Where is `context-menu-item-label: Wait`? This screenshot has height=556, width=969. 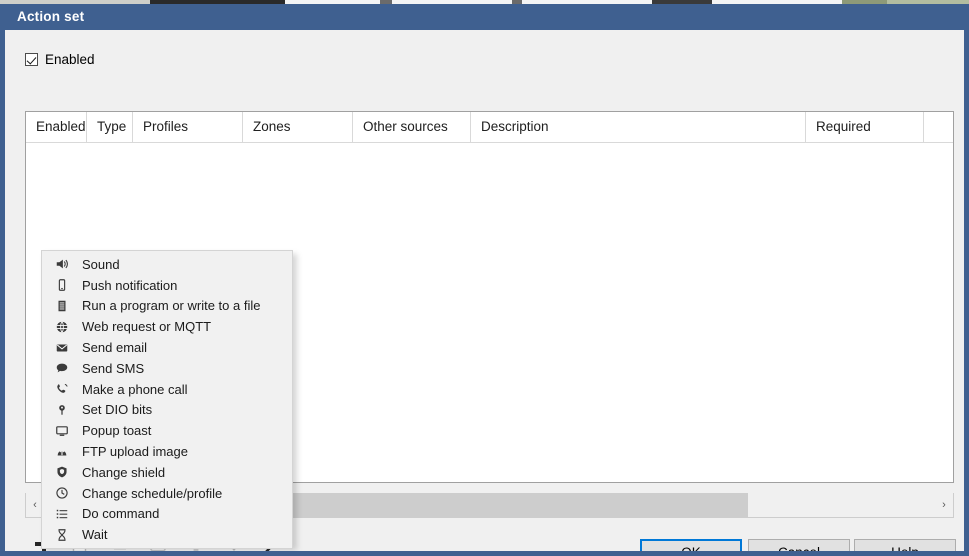 context-menu-item-label: Wait is located at coordinates (95, 535).